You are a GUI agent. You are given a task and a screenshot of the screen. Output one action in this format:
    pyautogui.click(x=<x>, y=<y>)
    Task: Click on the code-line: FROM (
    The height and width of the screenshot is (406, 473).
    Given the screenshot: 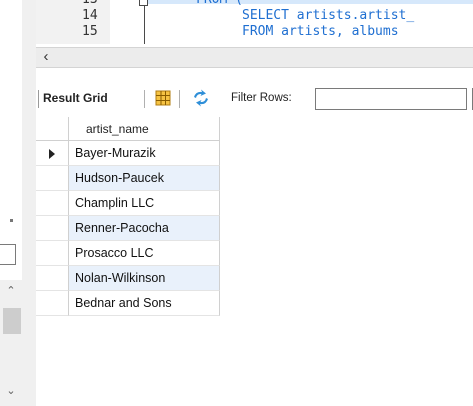 What is the action you would take?
    pyautogui.click(x=219, y=4)
    